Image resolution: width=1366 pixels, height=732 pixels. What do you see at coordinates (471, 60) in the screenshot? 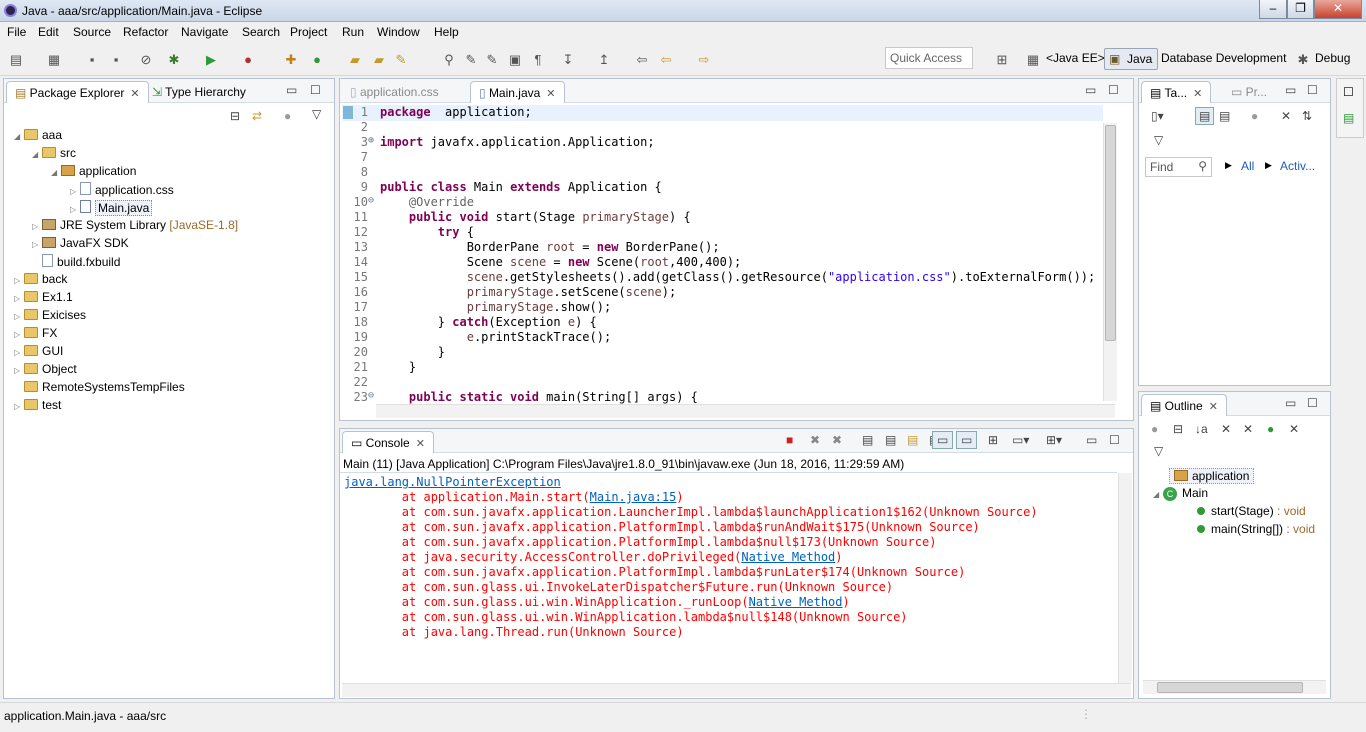
I see `toggle-mark-icon: ✎` at bounding box center [471, 60].